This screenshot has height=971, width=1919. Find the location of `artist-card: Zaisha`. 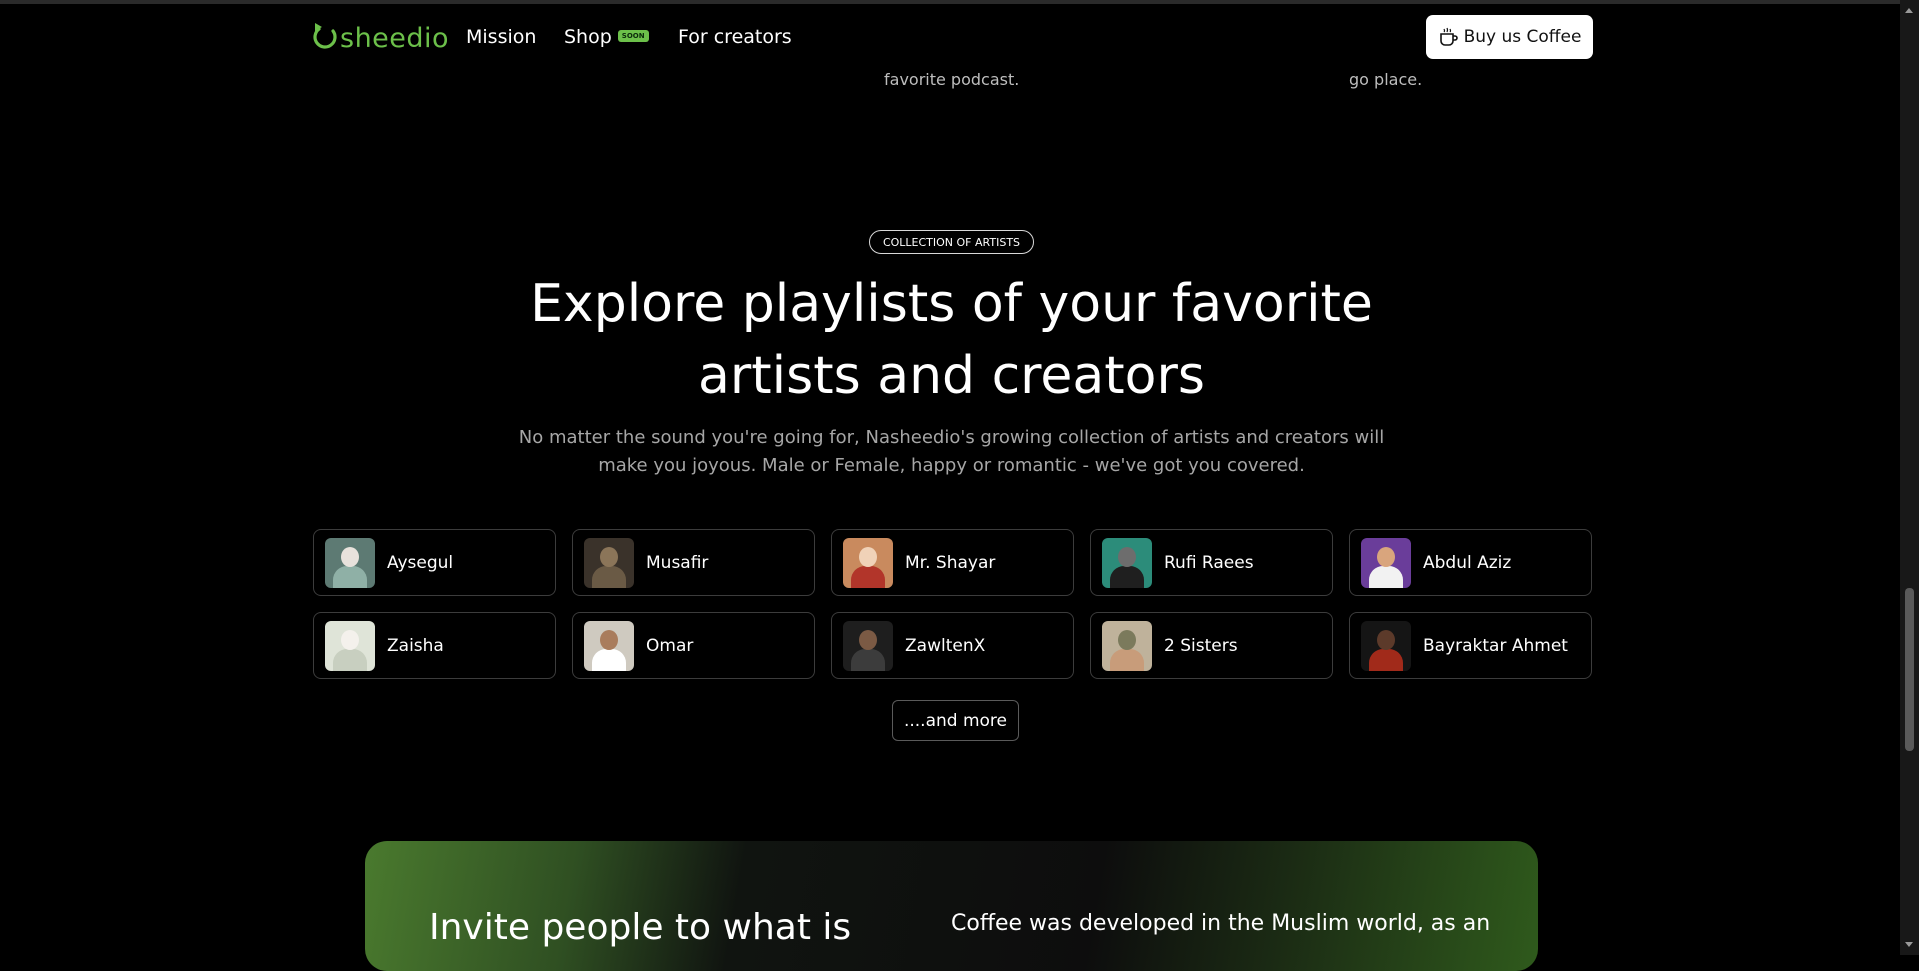

artist-card: Zaisha is located at coordinates (434, 645).